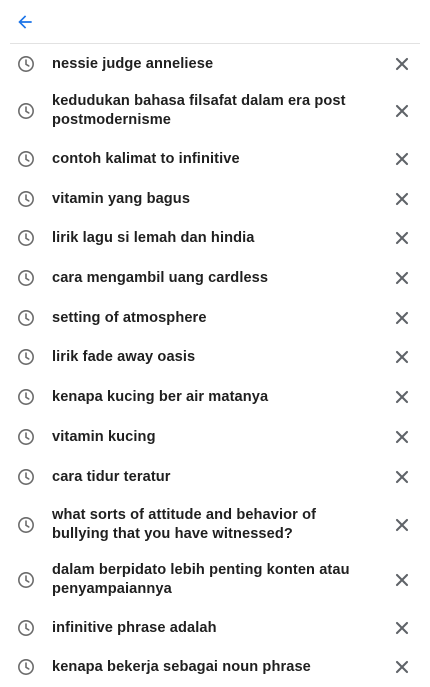 This screenshot has height=687, width=430. I want to click on history-item-label: vitamin yang bagus, so click(121, 198).